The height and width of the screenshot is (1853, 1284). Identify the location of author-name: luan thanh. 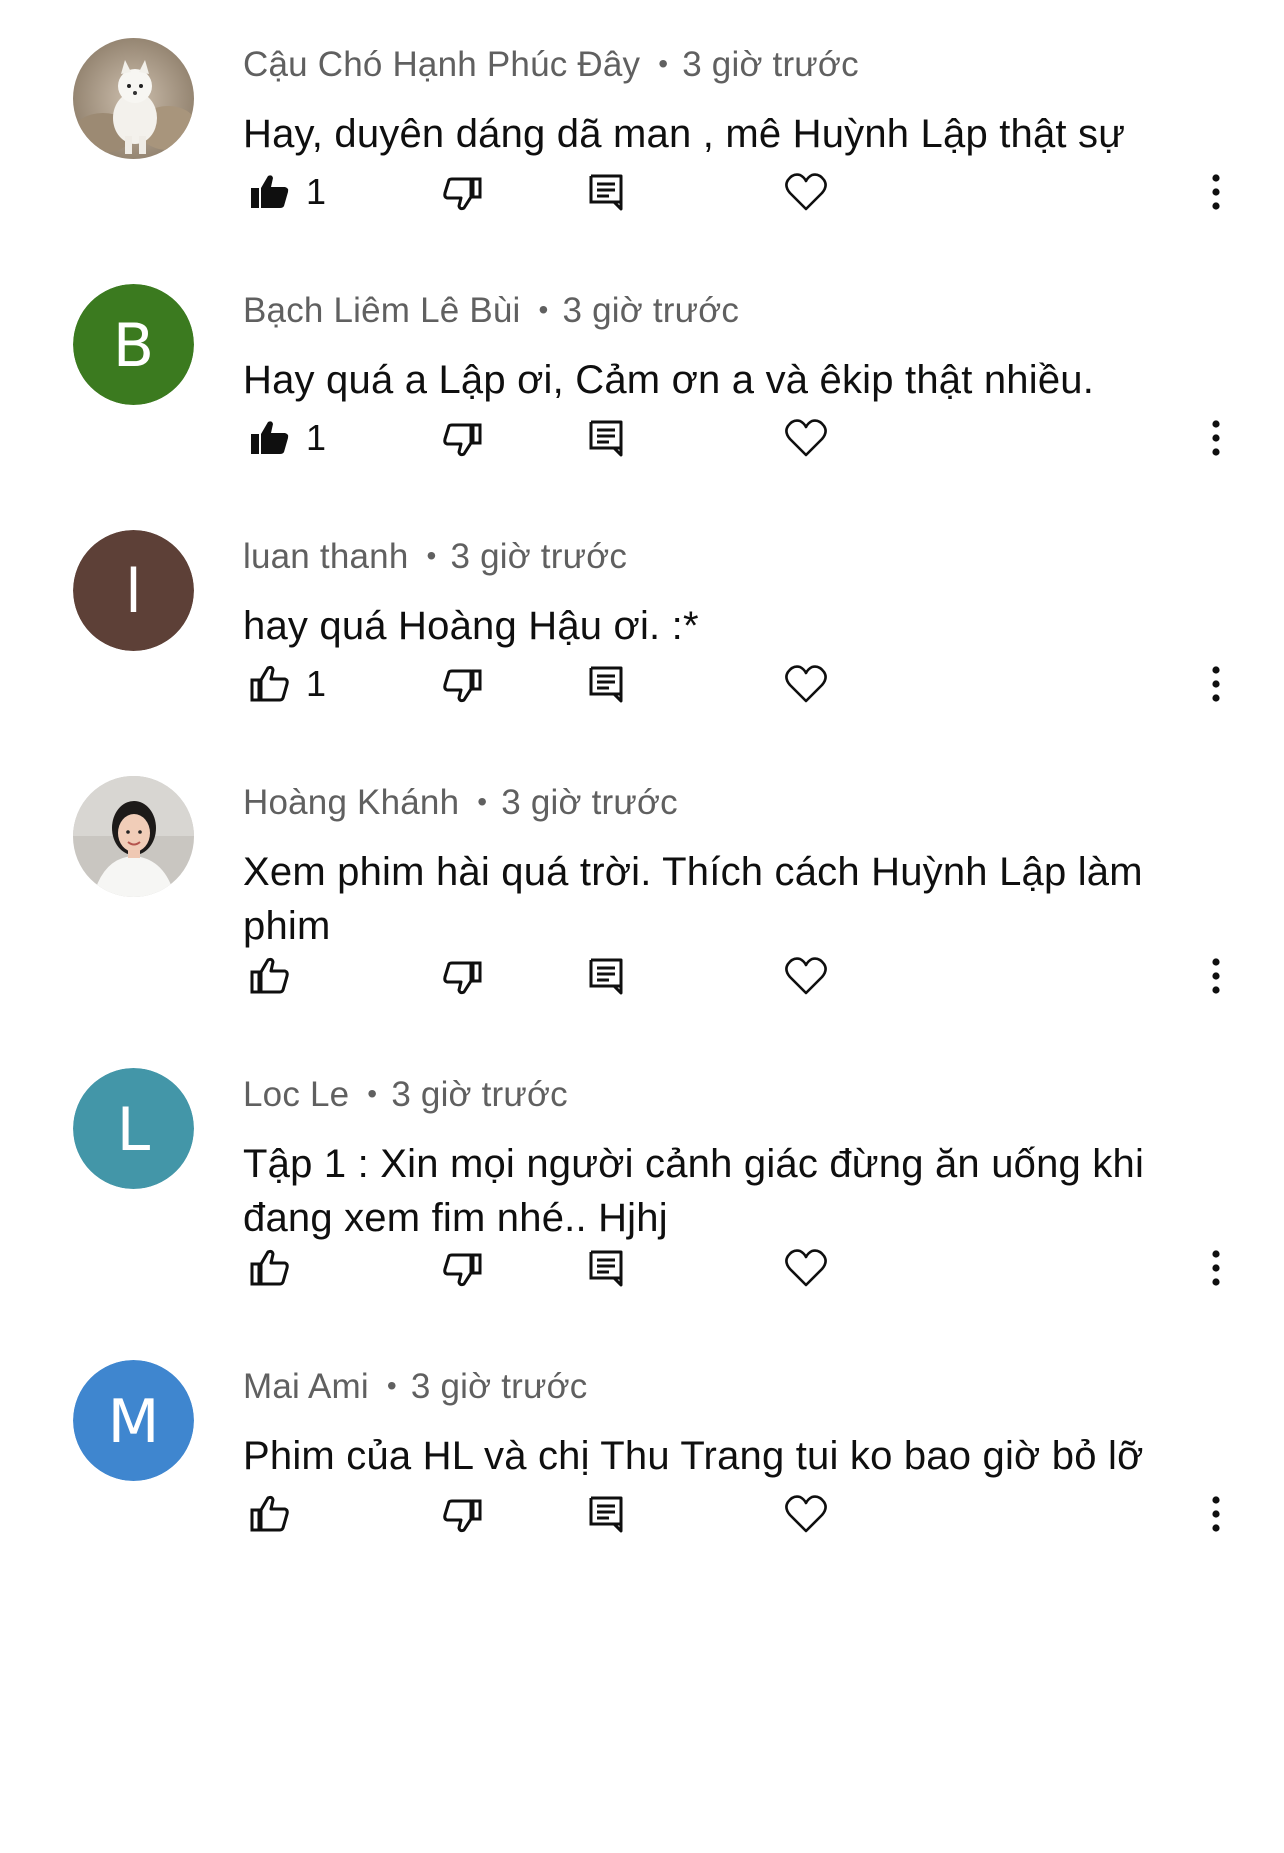
(325, 556).